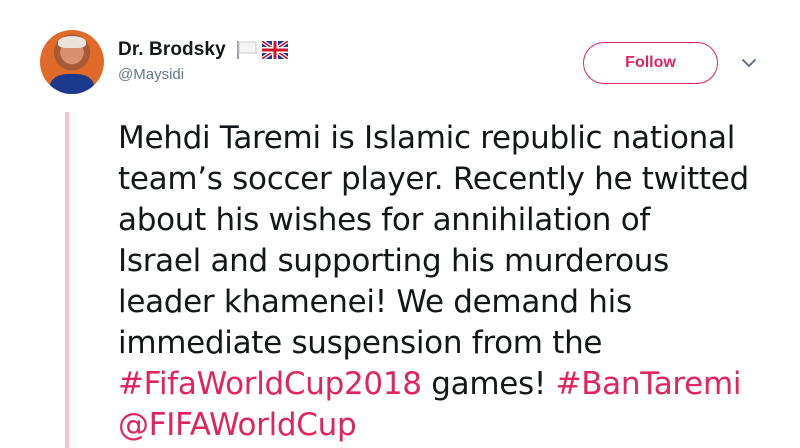 The image size is (800, 448). What do you see at coordinates (438, 425) in the screenshot?
I see `tweet-line: @FIFAWorldCup` at bounding box center [438, 425].